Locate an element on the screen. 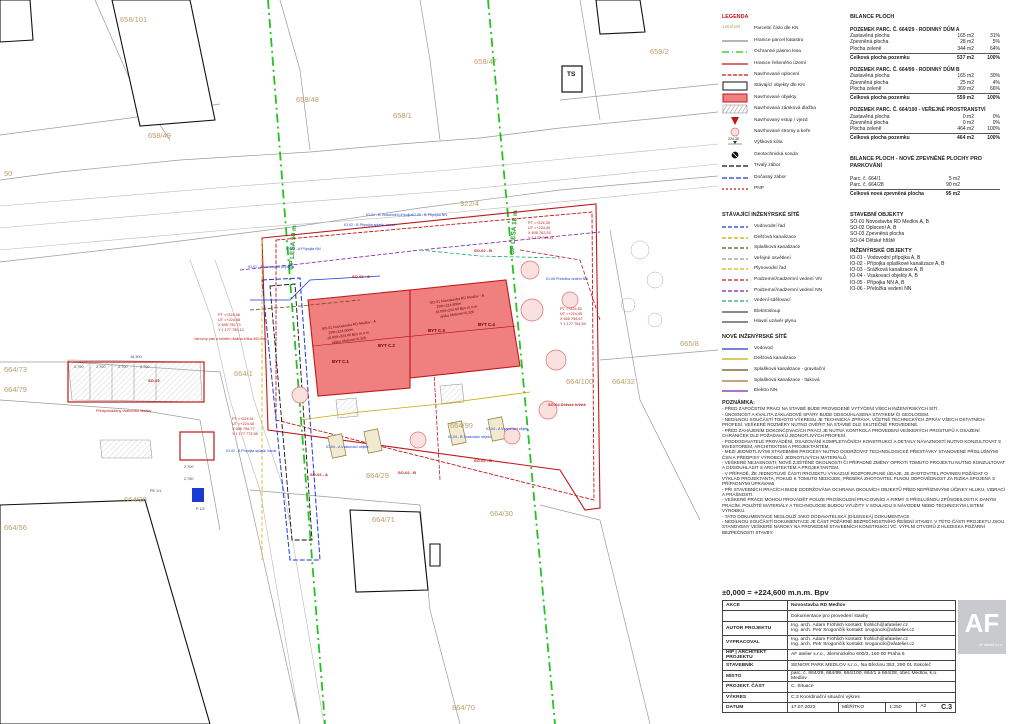 This screenshot has width=1024, height=724. svg-text: 664/30 is located at coordinates (501, 513).